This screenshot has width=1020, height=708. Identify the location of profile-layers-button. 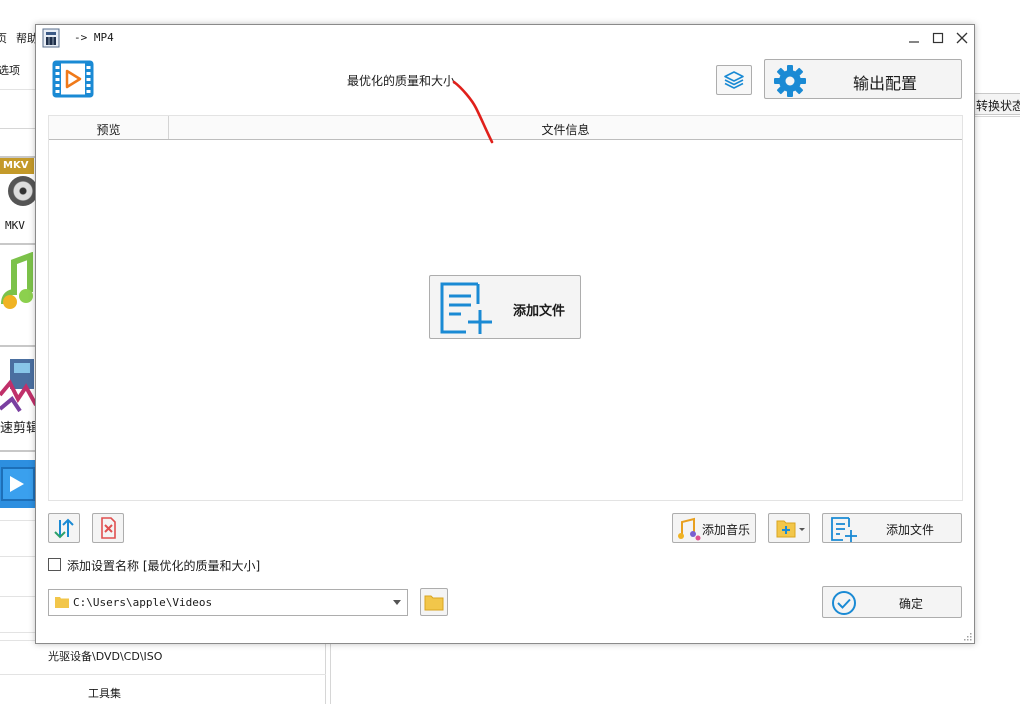
(734, 80).